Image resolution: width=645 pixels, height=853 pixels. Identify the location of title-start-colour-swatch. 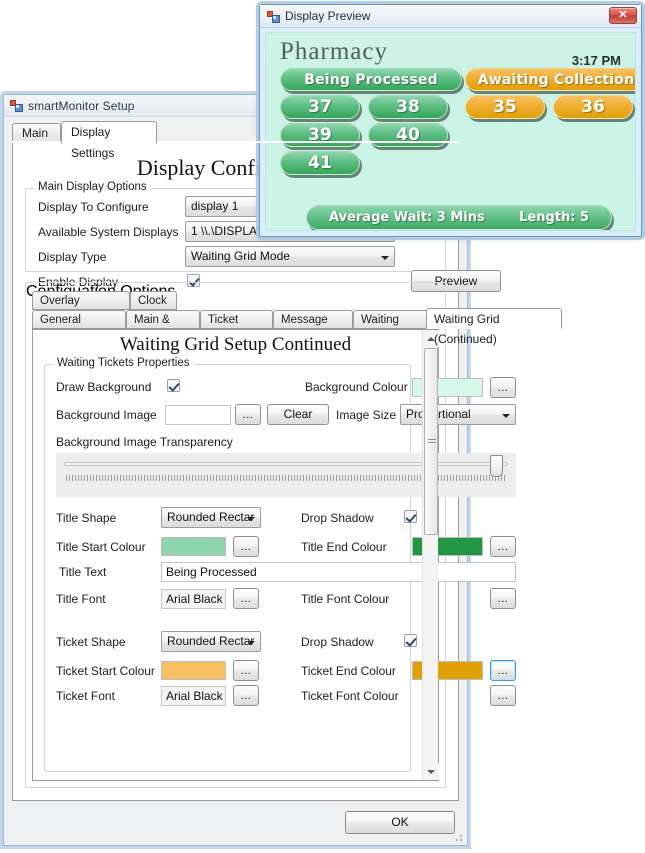
(193, 546).